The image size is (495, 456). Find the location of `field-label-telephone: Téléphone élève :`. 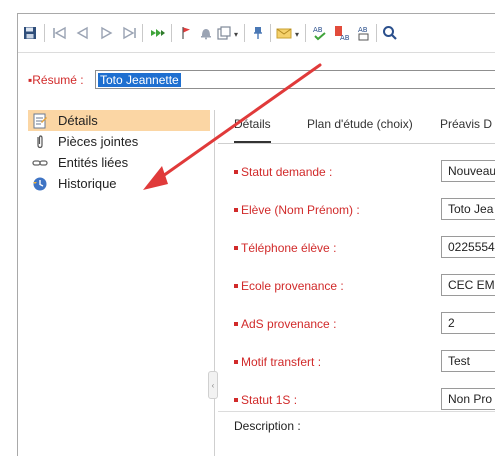

field-label-telephone: Téléphone élève : is located at coordinates (285, 248).